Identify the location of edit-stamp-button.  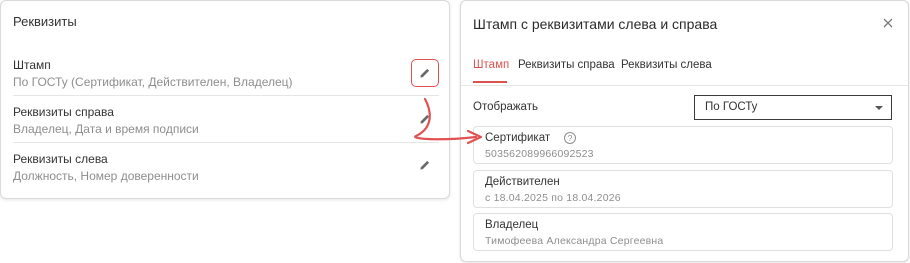
(425, 73).